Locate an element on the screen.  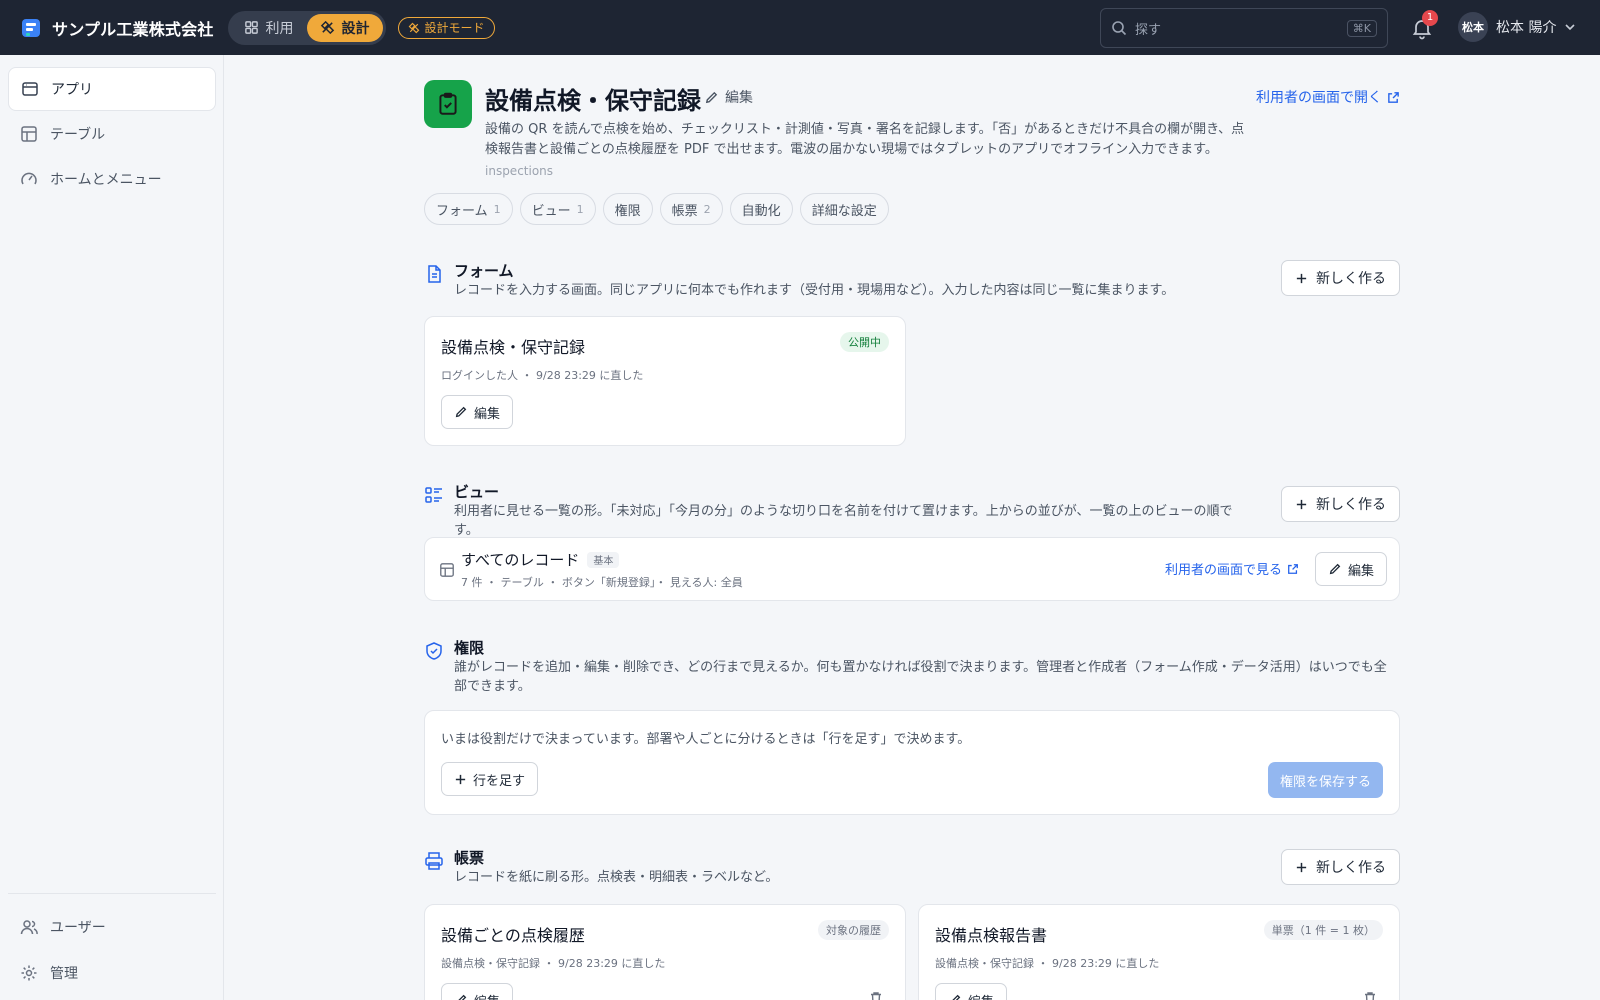
tab-label: 帳票 is located at coordinates (684, 211).